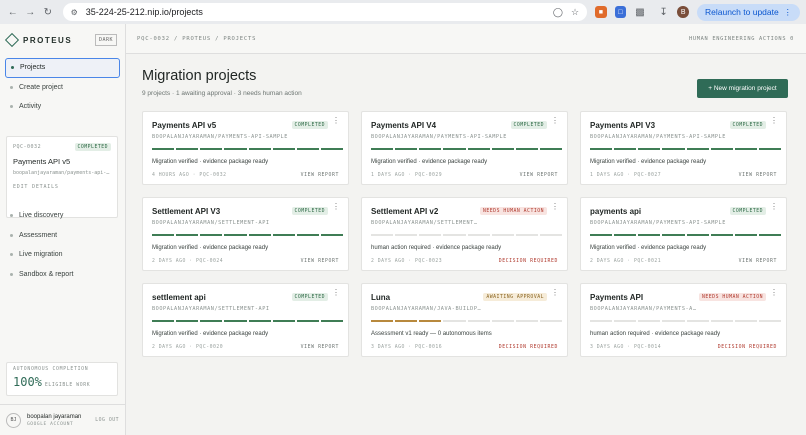 The image size is (806, 435). I want to click on brand-name: PROTEUS, so click(48, 40).